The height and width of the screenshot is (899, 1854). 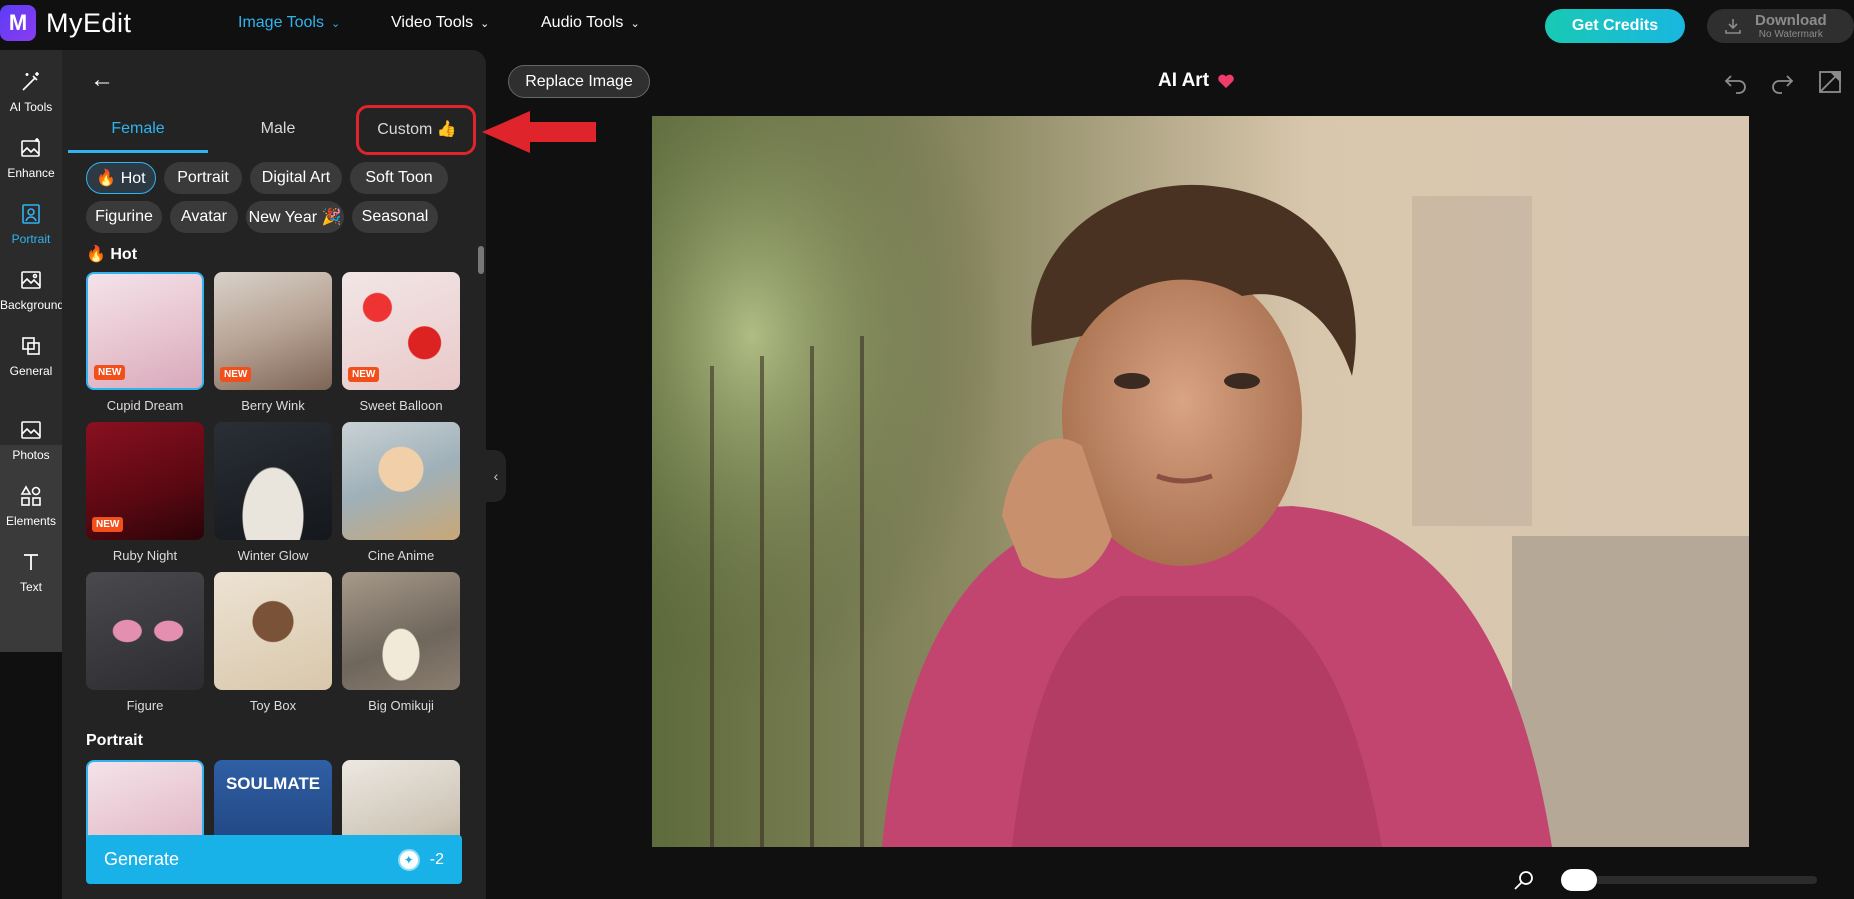 I want to click on tool-text-label: Text, so click(x=30, y=587).